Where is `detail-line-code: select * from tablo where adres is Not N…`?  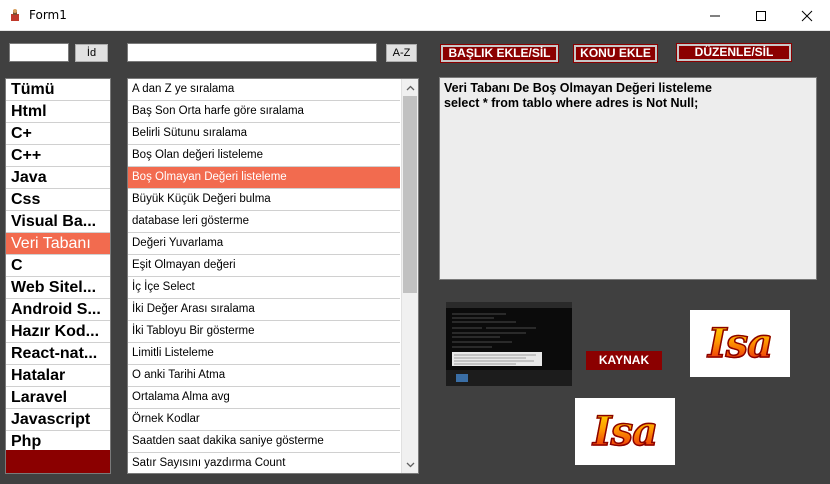
detail-line-code: select * from tablo where adres is Not N… is located at coordinates (571, 103).